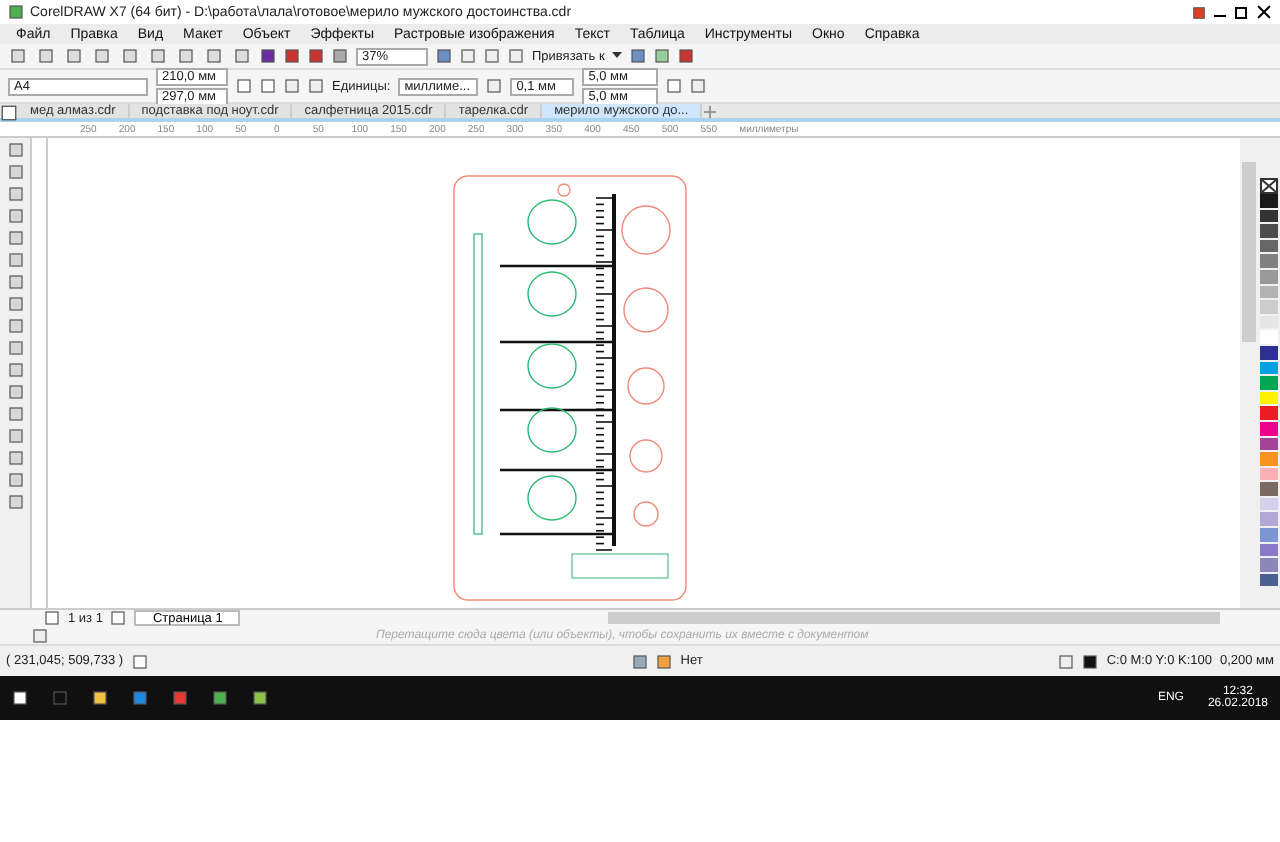 The height and width of the screenshot is (842, 1280). Describe the element at coordinates (710, 112) in the screenshot. I see `add-tab-icon` at that location.